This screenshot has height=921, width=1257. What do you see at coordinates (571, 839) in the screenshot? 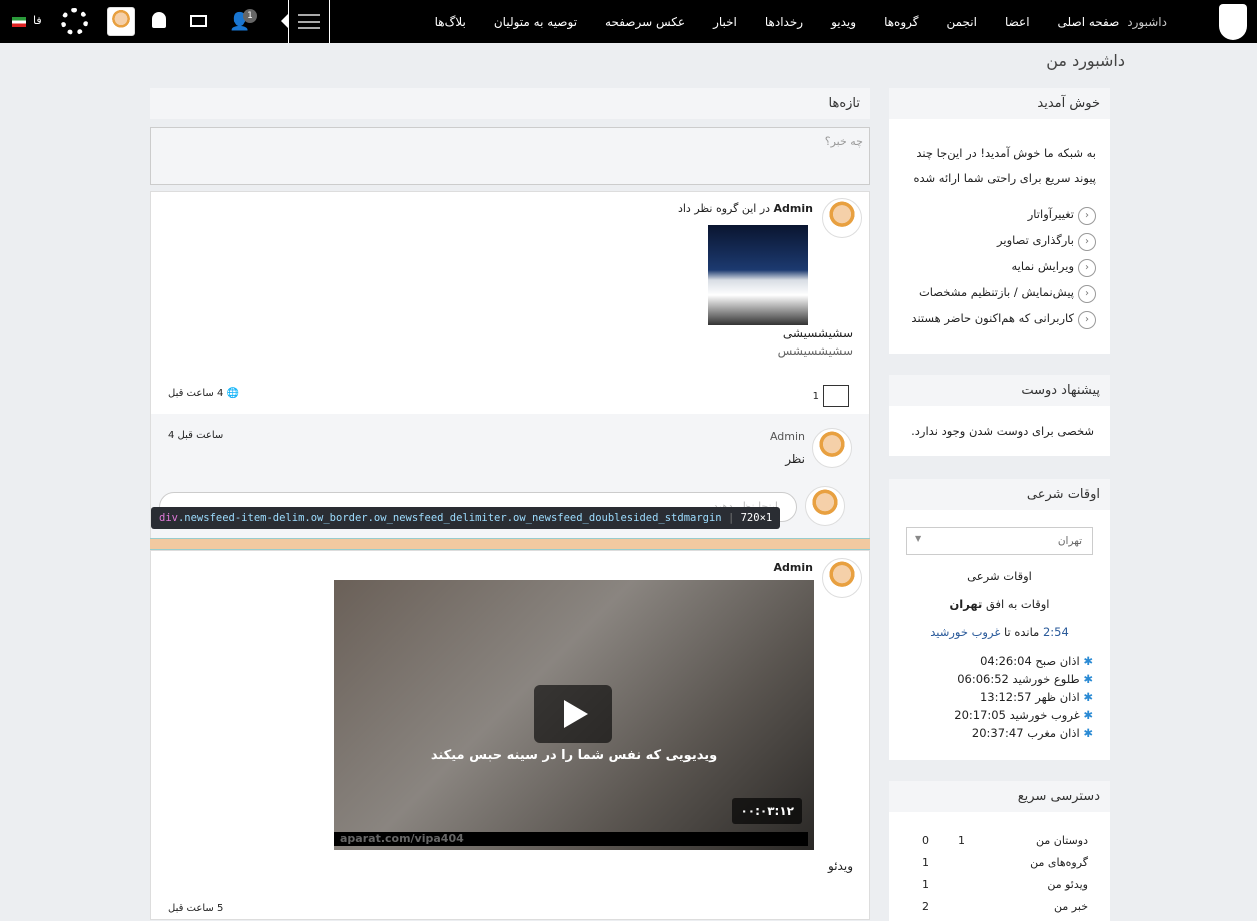
I see `video-watermark: aparat.com/vipa404` at bounding box center [571, 839].